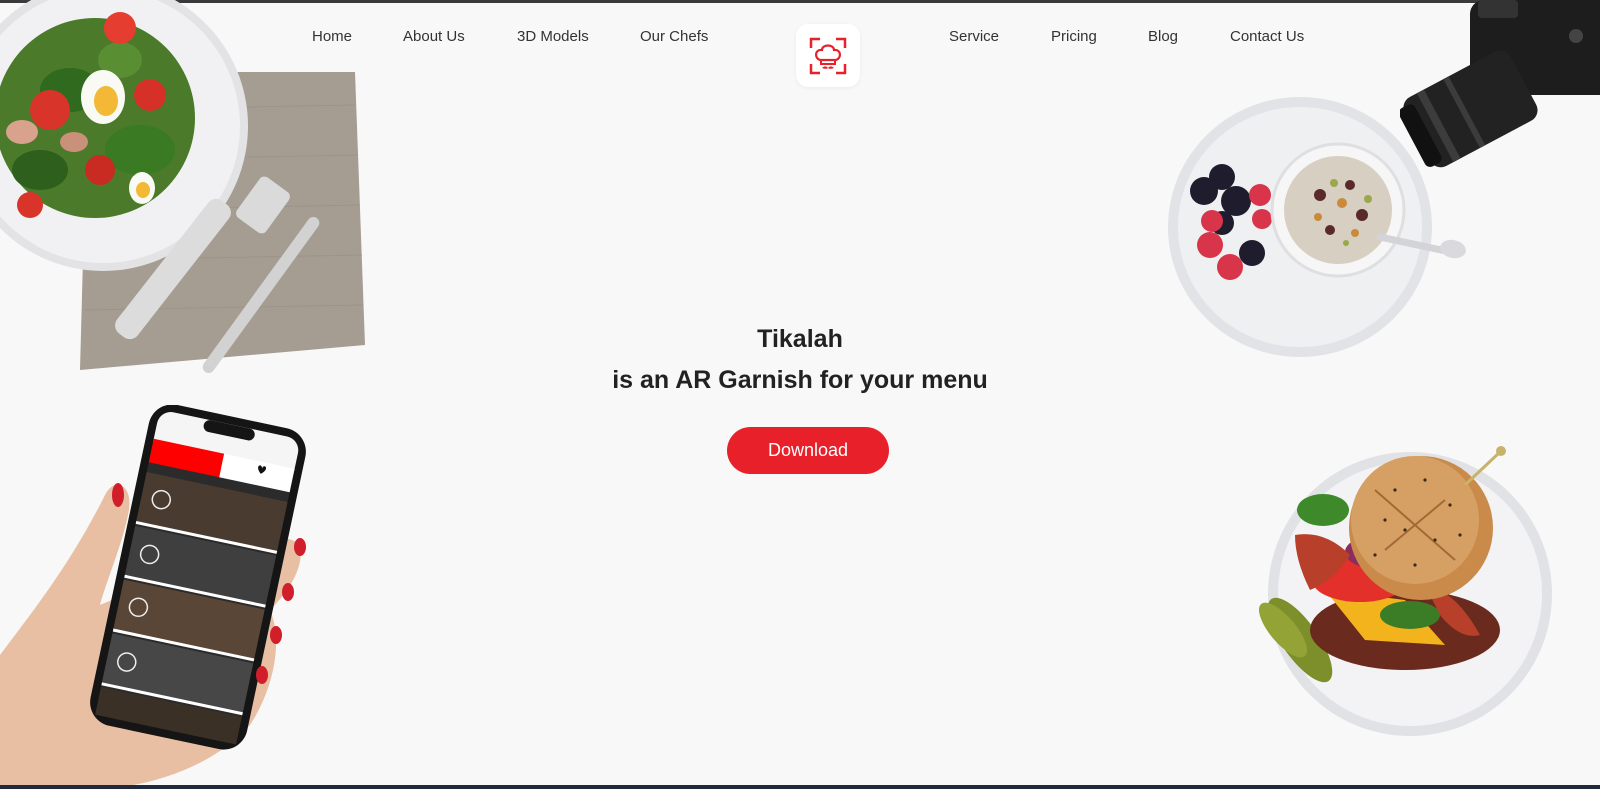 The width and height of the screenshot is (1600, 789). What do you see at coordinates (808, 450) in the screenshot?
I see `download-button: Download` at bounding box center [808, 450].